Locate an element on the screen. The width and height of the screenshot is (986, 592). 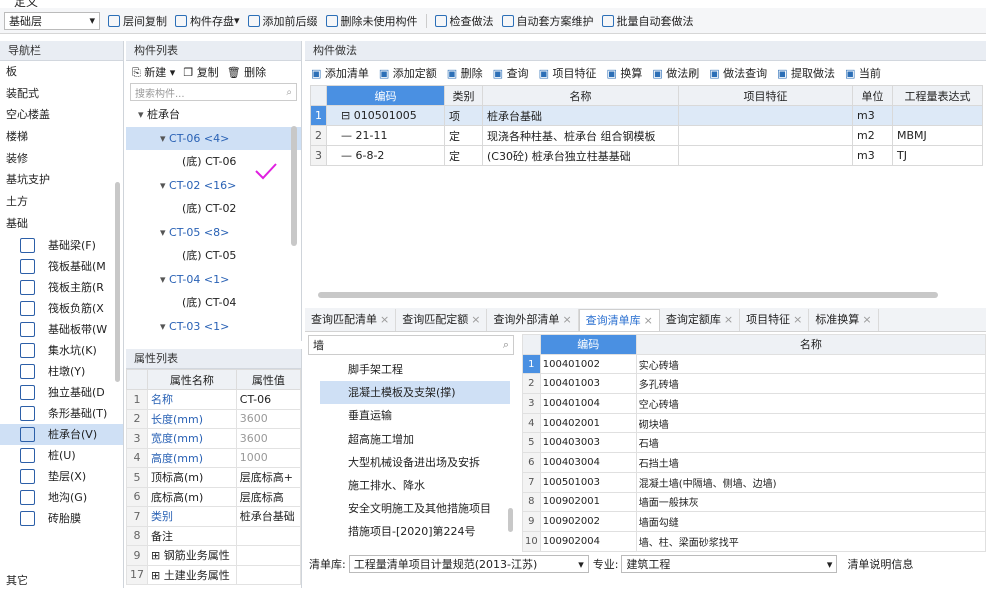
nav-item: 楼梯 is located at coordinates (61, 137).